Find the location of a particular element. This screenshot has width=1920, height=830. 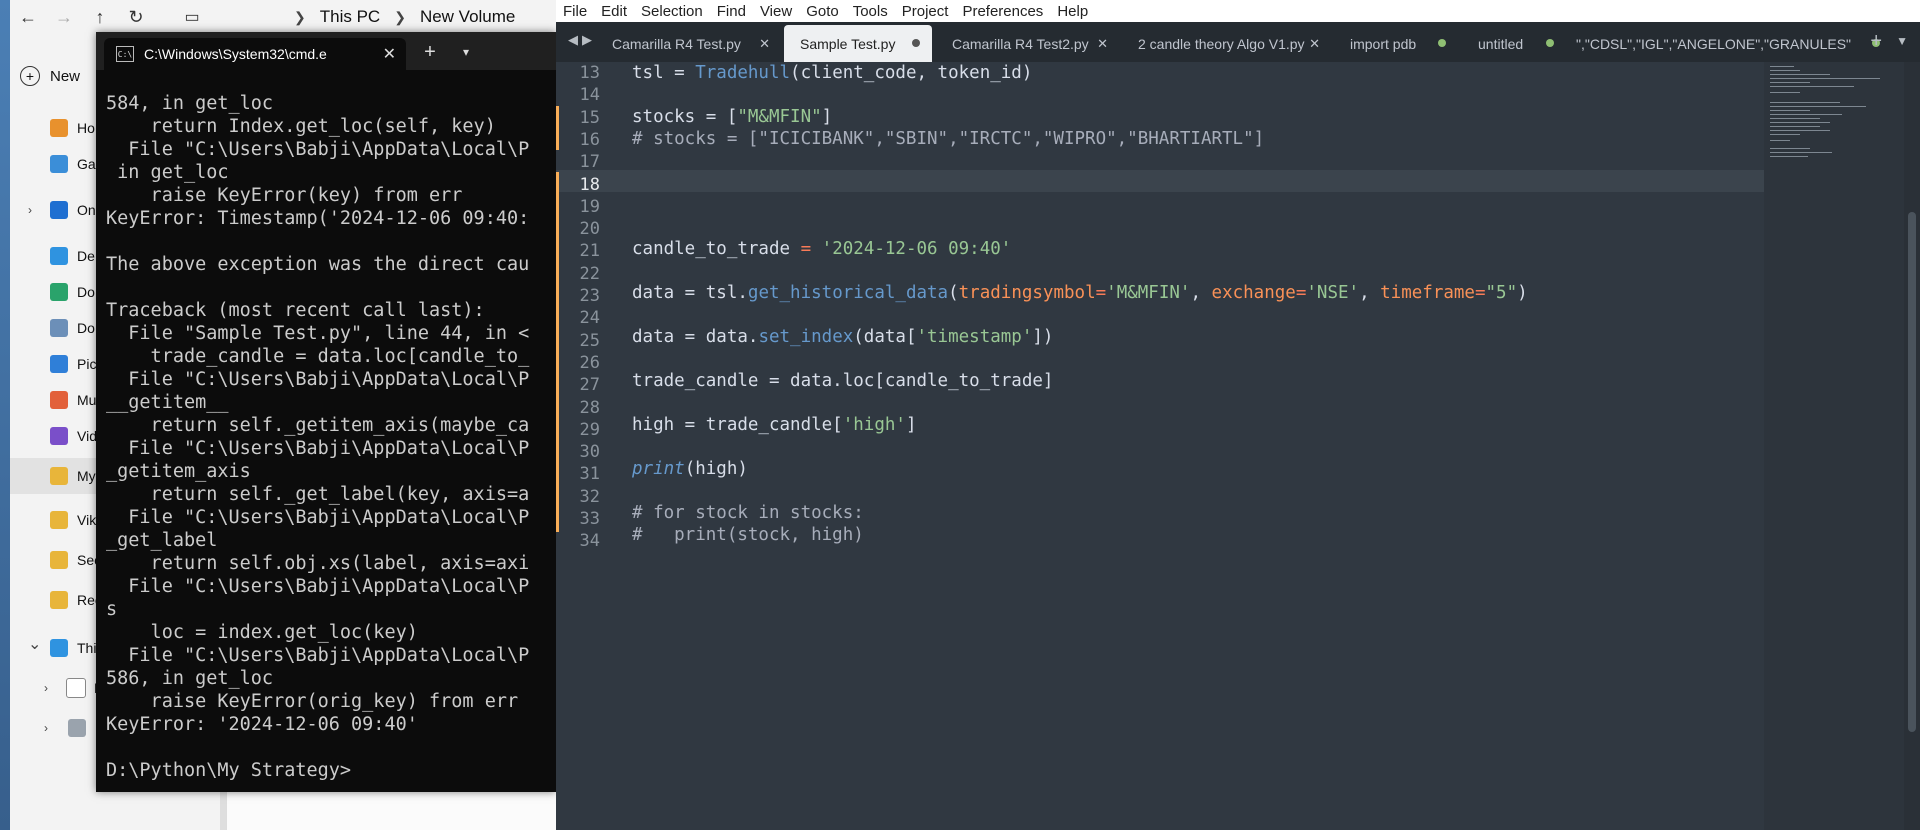

line-number: 18 is located at coordinates (589, 184).